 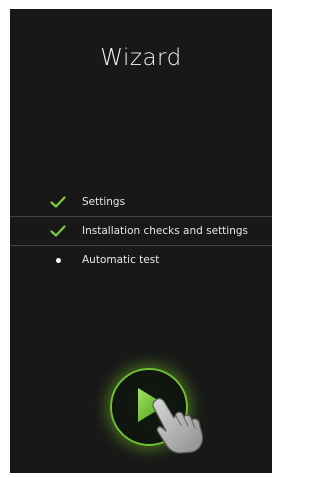 What do you see at coordinates (121, 260) in the screenshot?
I see `step-label: Automatic test` at bounding box center [121, 260].